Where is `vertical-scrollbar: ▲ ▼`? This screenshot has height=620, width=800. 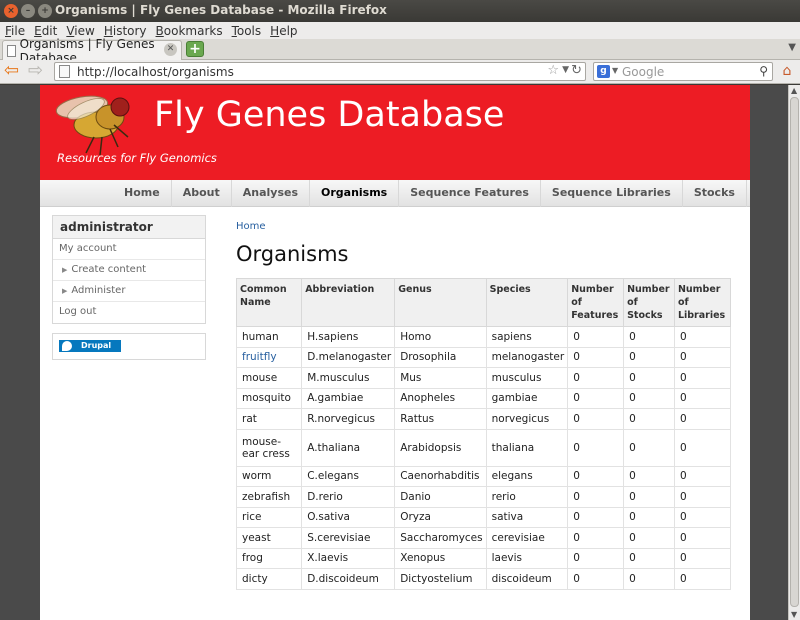
vertical-scrollbar: ▲ ▼ is located at coordinates (794, 352).